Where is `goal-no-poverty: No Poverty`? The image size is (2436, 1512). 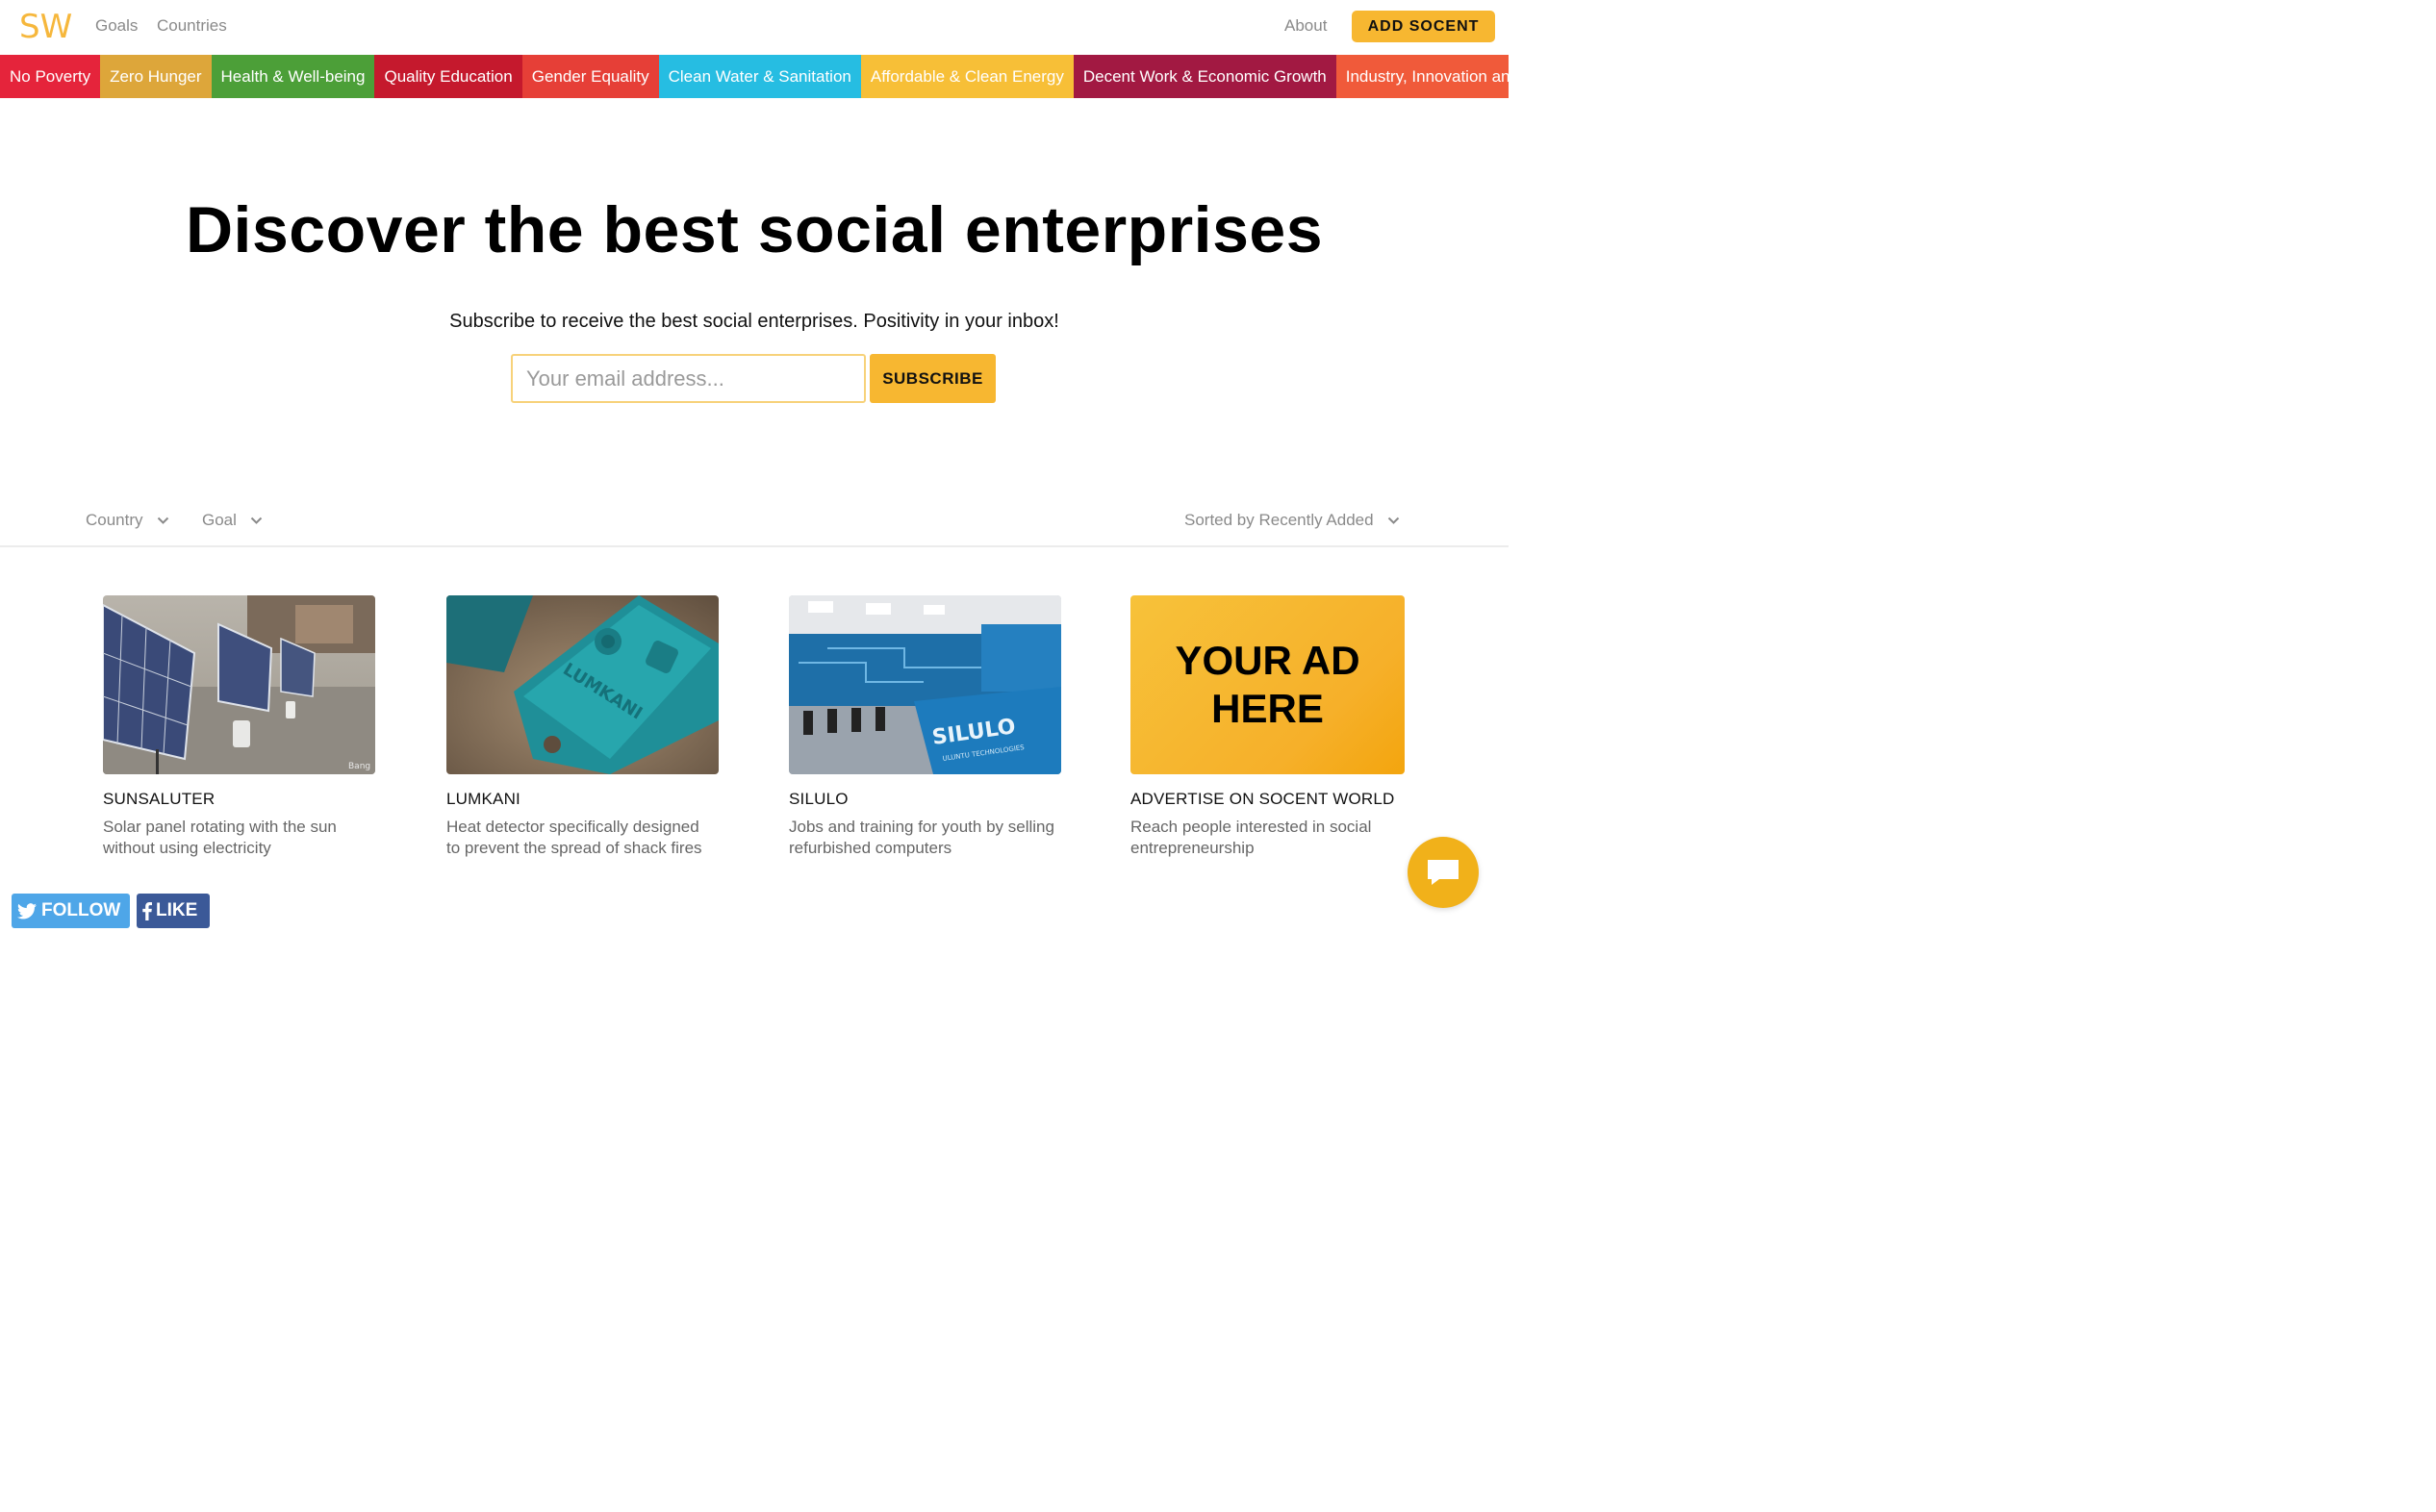
goal-no-poverty: No Poverty is located at coordinates (50, 77).